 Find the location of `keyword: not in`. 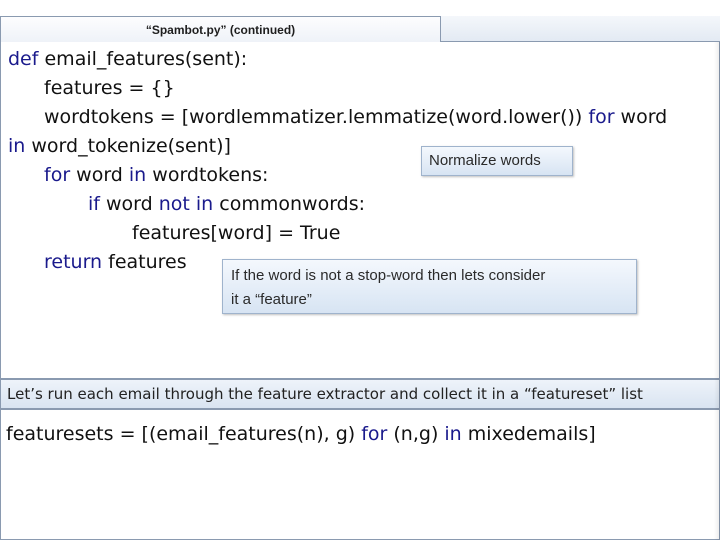

keyword: not in is located at coordinates (186, 204).